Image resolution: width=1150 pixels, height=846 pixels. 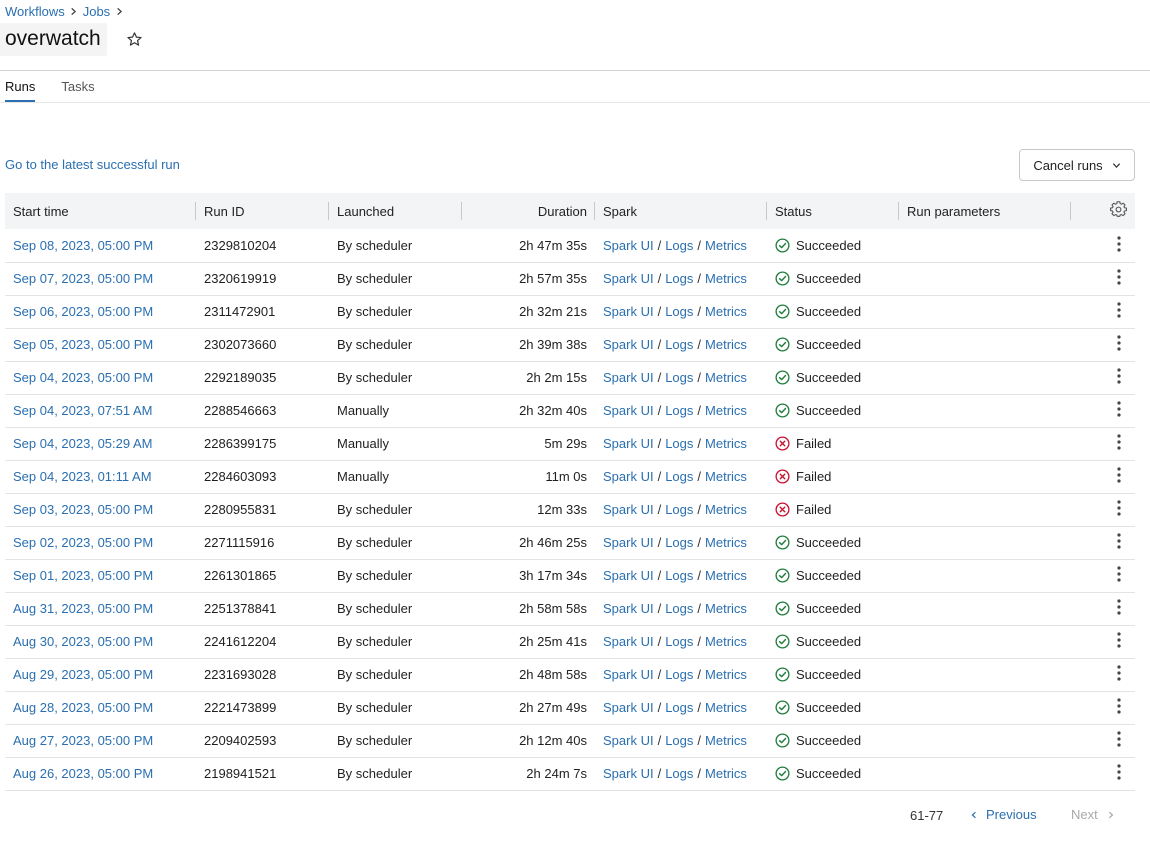 I want to click on column-header-run-parameters: Run parameters, so click(x=985, y=211).